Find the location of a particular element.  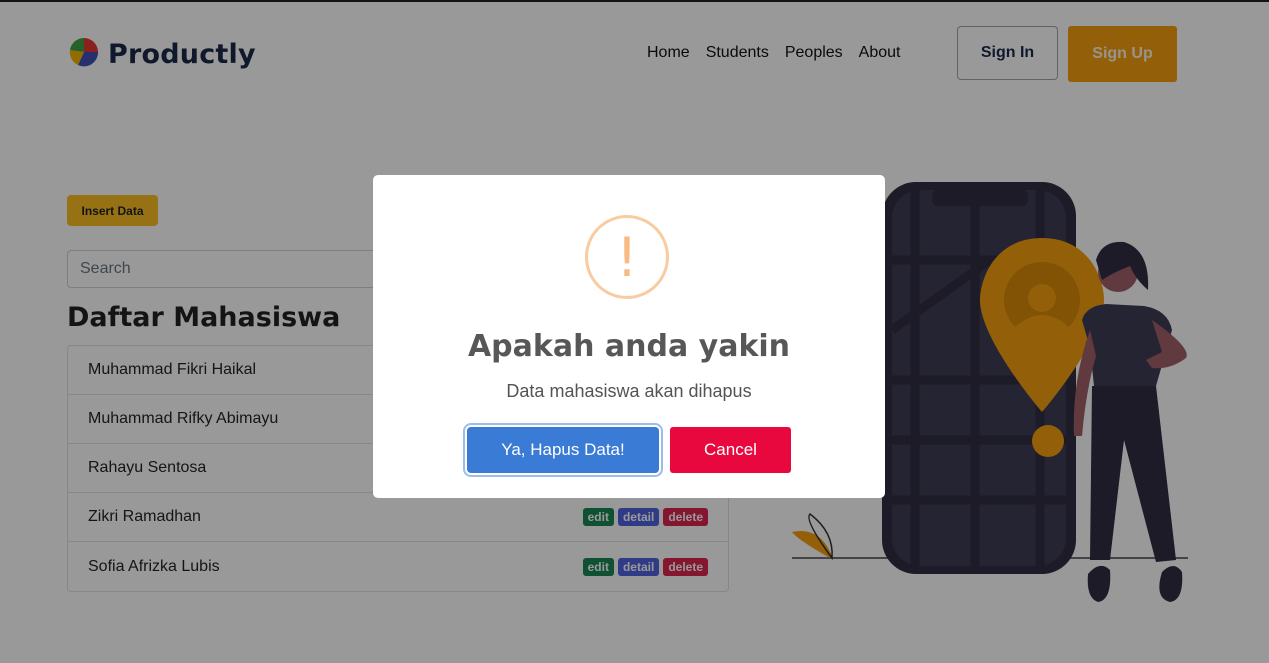

warning-icon: ! is located at coordinates (627, 257).